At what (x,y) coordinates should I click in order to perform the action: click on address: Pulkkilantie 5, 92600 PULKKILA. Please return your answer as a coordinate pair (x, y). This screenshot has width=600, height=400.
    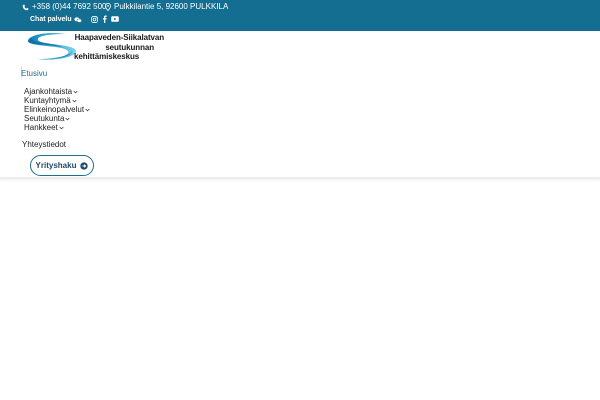
    Looking at the image, I should click on (166, 7).